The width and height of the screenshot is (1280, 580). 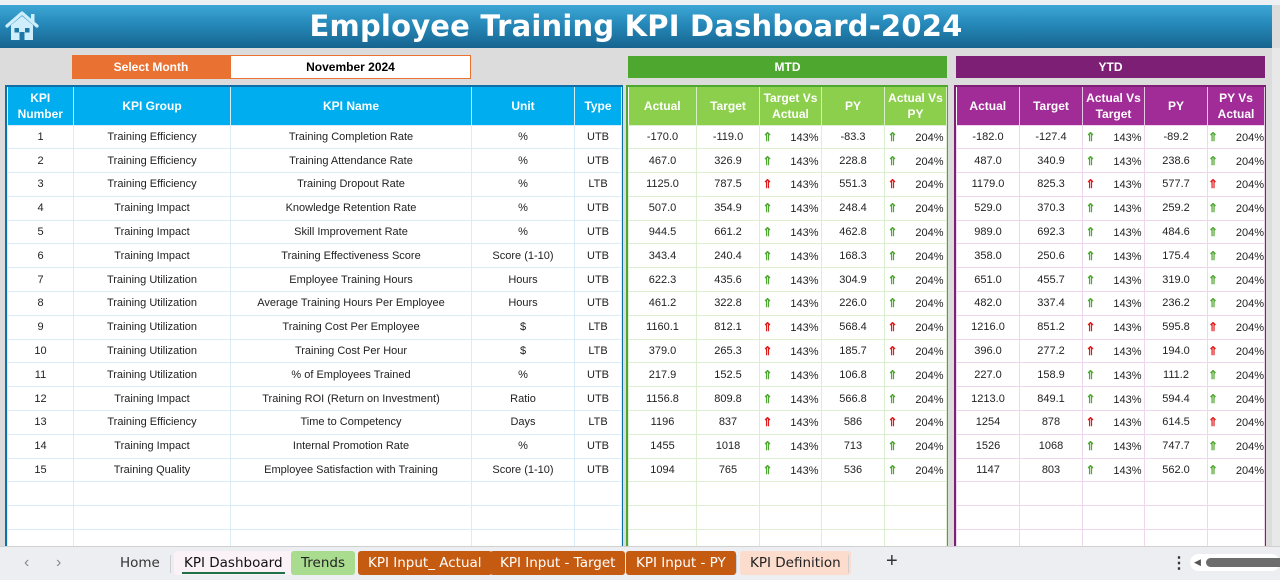 I want to click on prev-sheet-button: ‹, so click(x=26, y=563).